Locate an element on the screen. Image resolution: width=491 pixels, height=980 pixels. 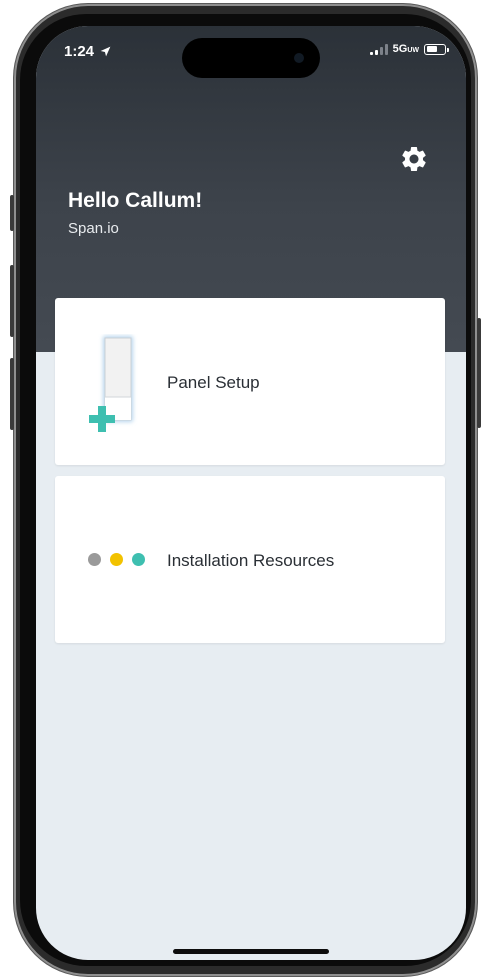
battery-icon is located at coordinates (436, 49).